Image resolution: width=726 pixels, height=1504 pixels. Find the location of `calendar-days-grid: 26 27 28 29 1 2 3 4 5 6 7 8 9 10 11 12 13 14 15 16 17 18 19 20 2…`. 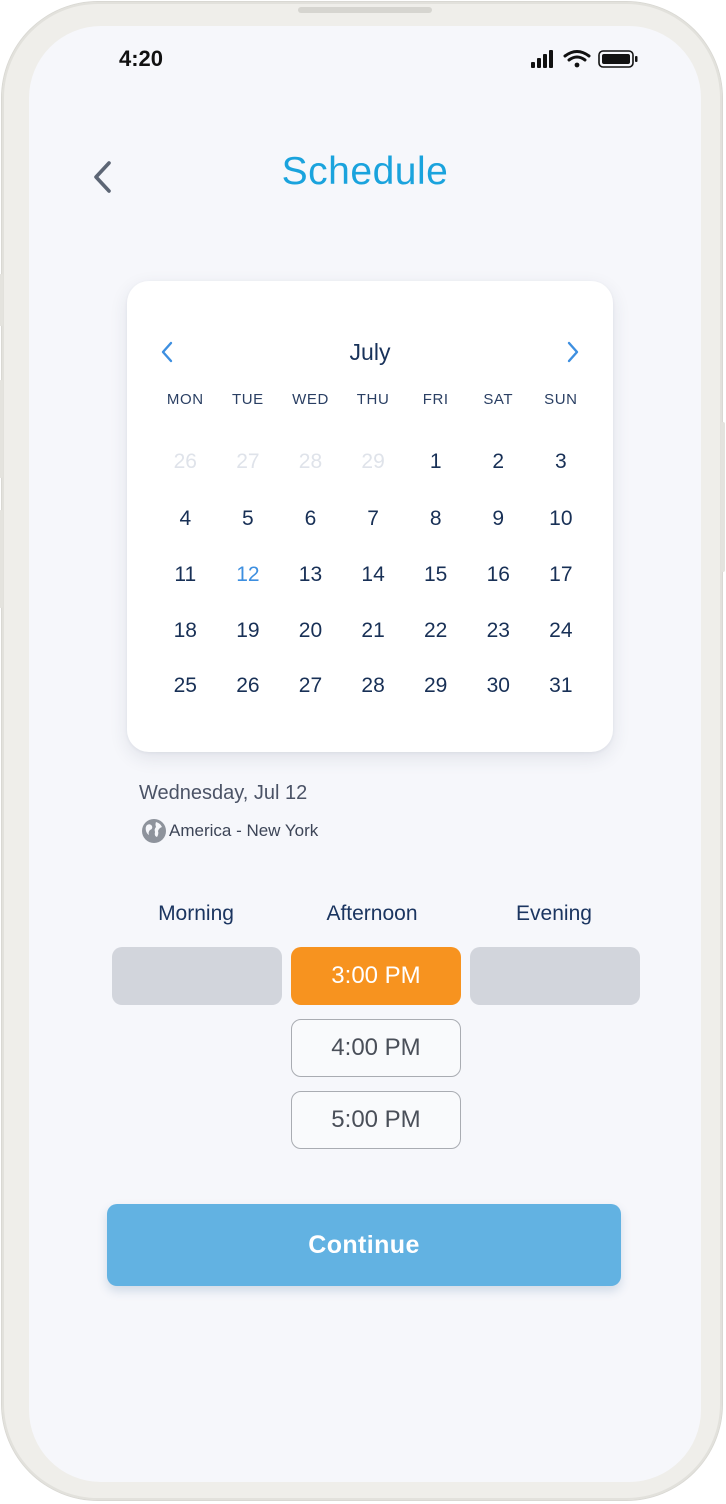

calendar-days-grid: 26 27 28 29 1 2 3 4 5 6 7 8 9 10 11 12 13 14 15 16 17 18 19 20 2… is located at coordinates (374, 573).